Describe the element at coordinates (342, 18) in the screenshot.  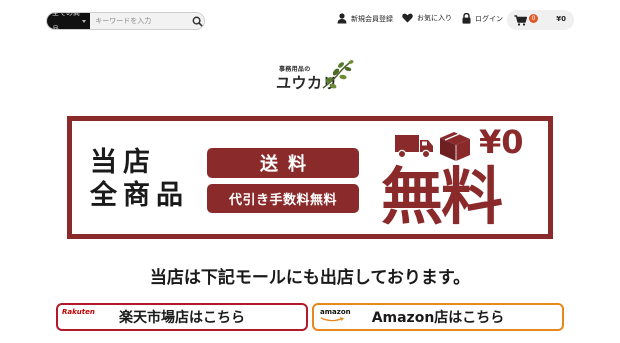
I see `user-icon` at that location.